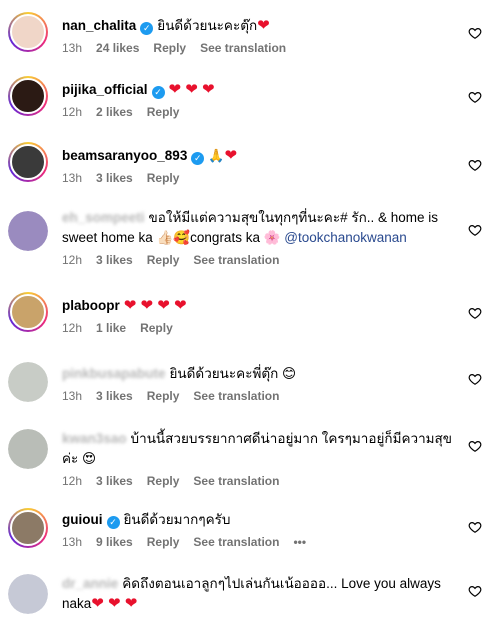  I want to click on heart-emoji: ❤ ❤ ❤ ❤, so click(155, 305).